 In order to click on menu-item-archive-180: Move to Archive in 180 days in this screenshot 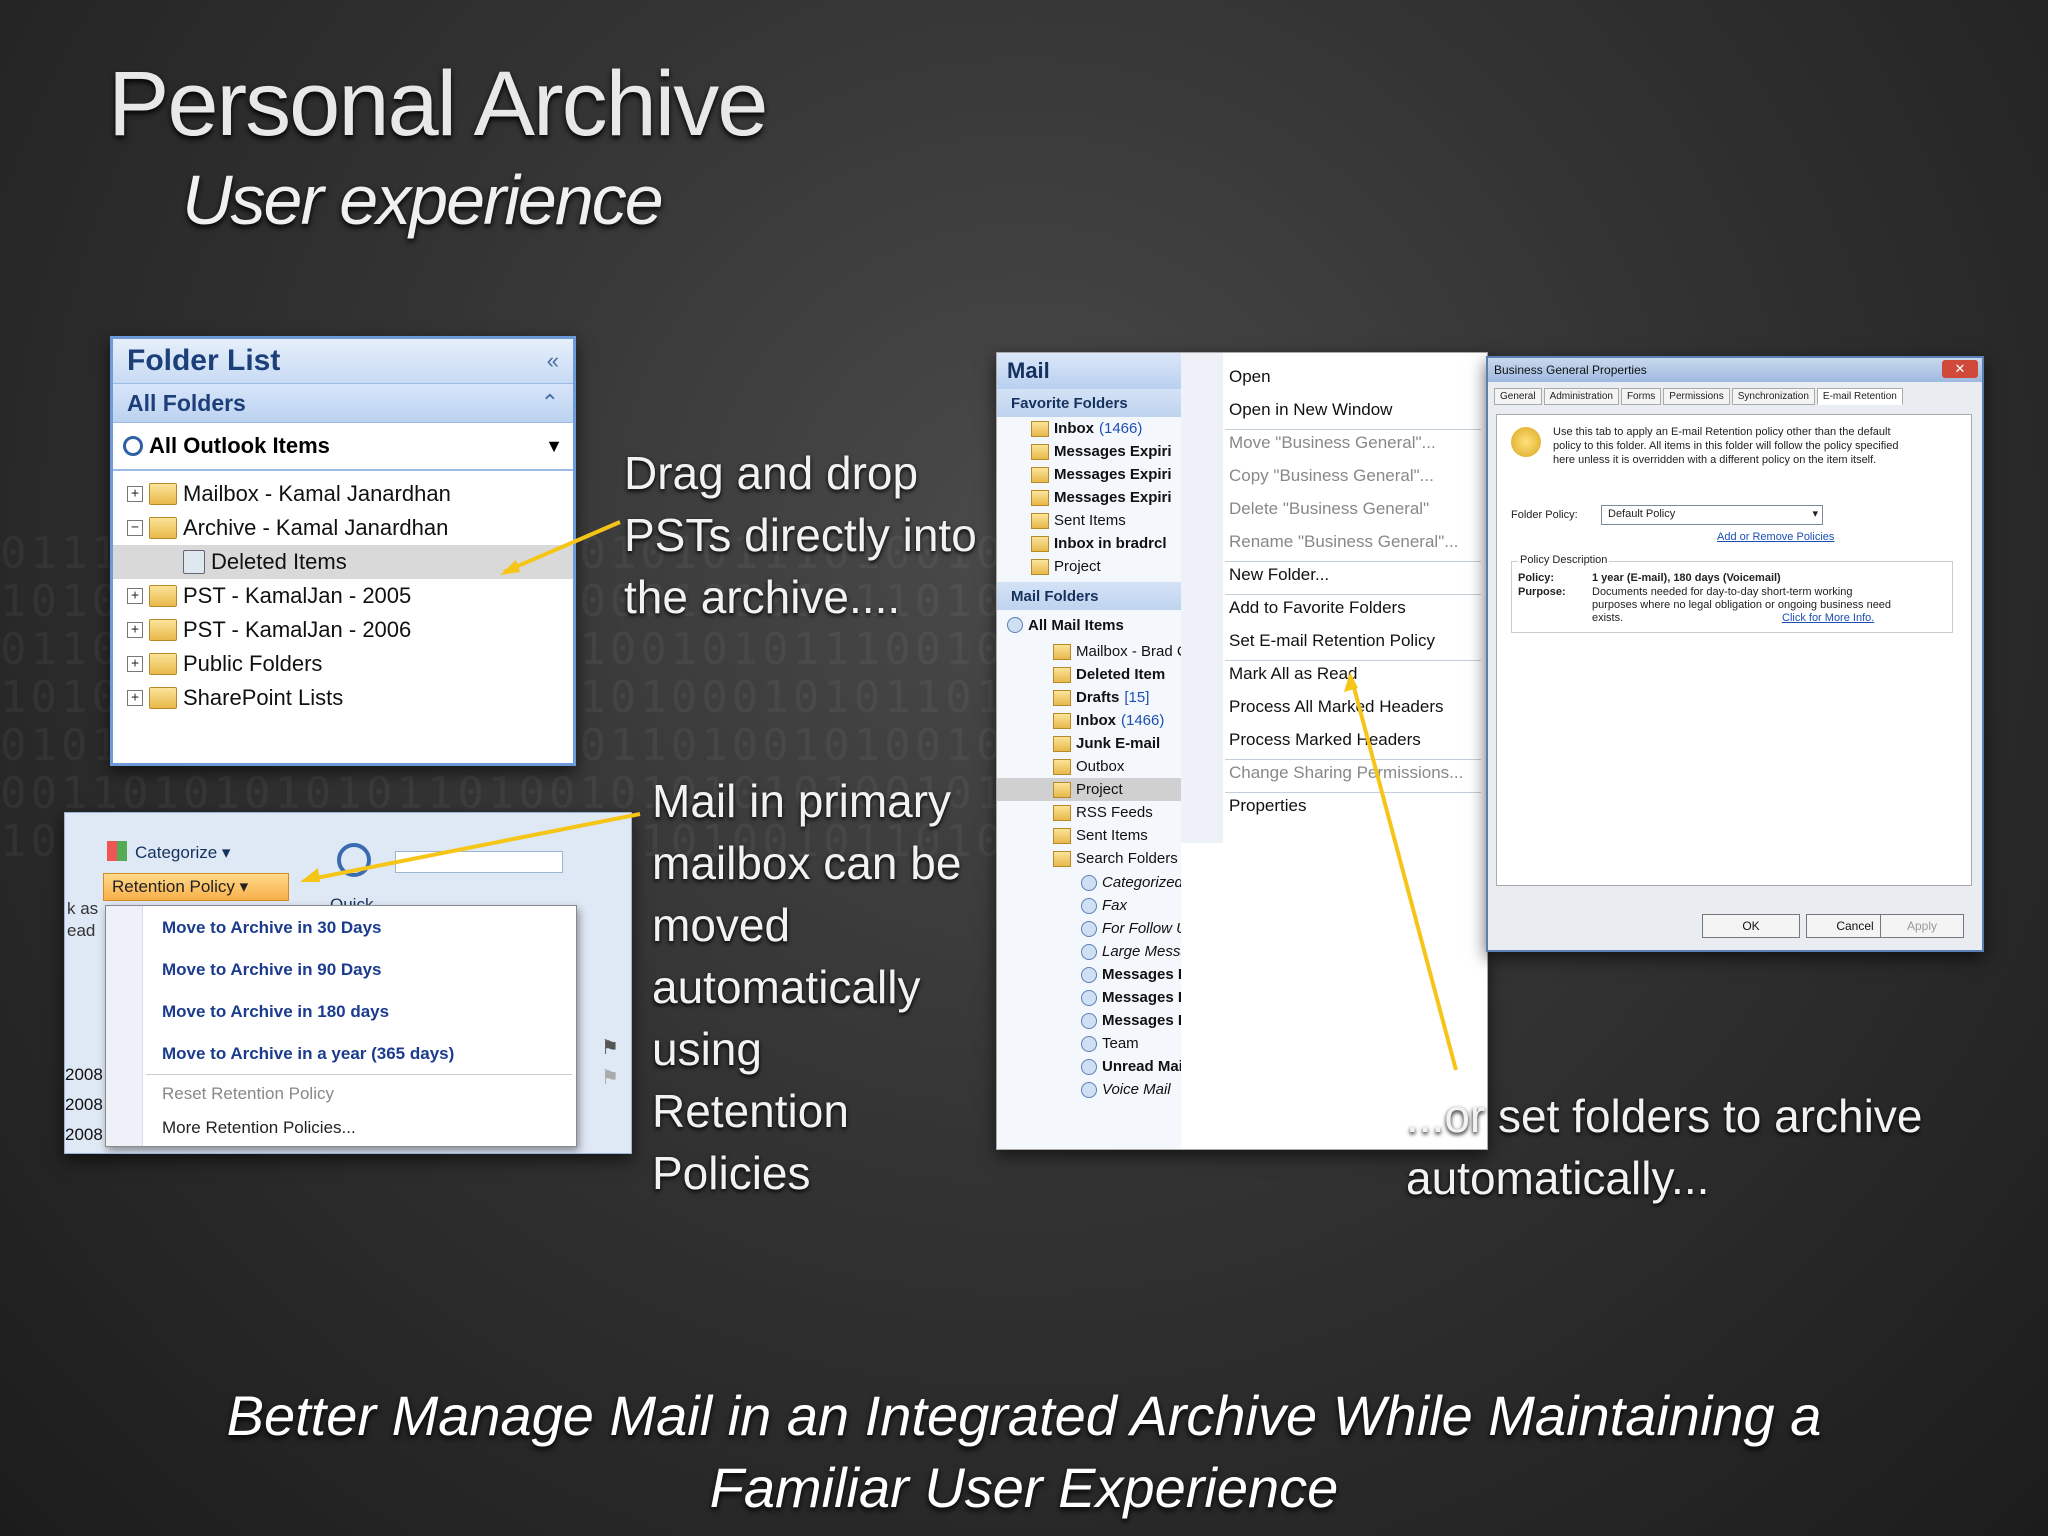, I will do `click(275, 1012)`.